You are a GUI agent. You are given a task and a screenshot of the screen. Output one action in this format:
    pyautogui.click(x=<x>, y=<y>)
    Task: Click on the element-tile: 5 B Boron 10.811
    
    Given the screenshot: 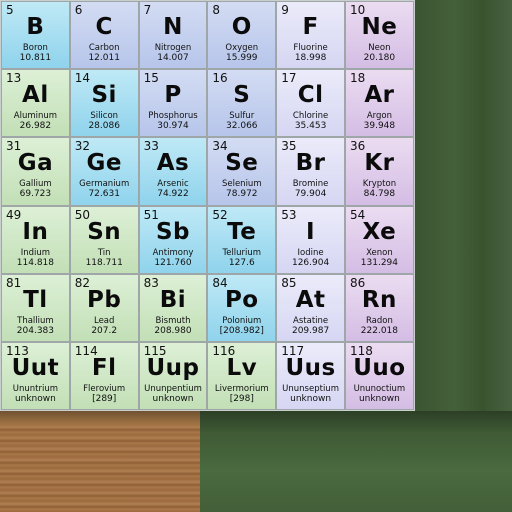 What is the action you would take?
    pyautogui.click(x=35, y=35)
    